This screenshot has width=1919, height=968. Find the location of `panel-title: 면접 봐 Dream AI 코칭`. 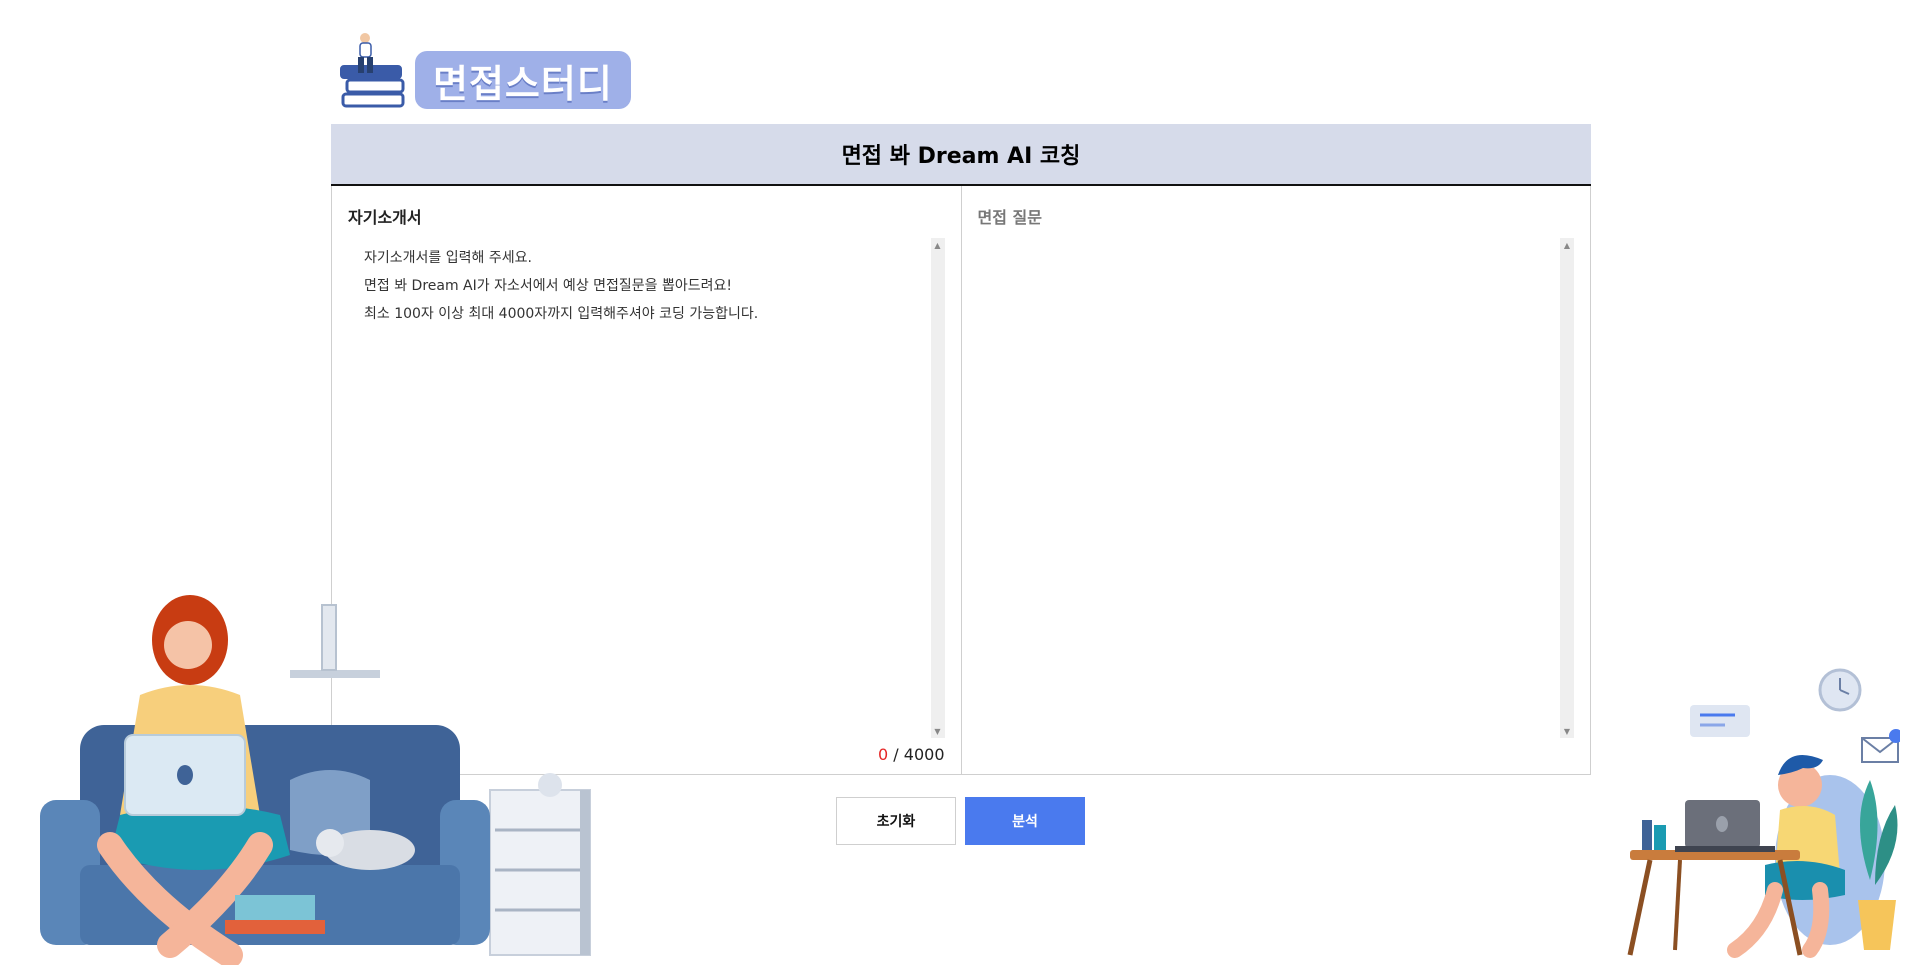

panel-title: 면접 봐 Dream AI 코칭 is located at coordinates (961, 155).